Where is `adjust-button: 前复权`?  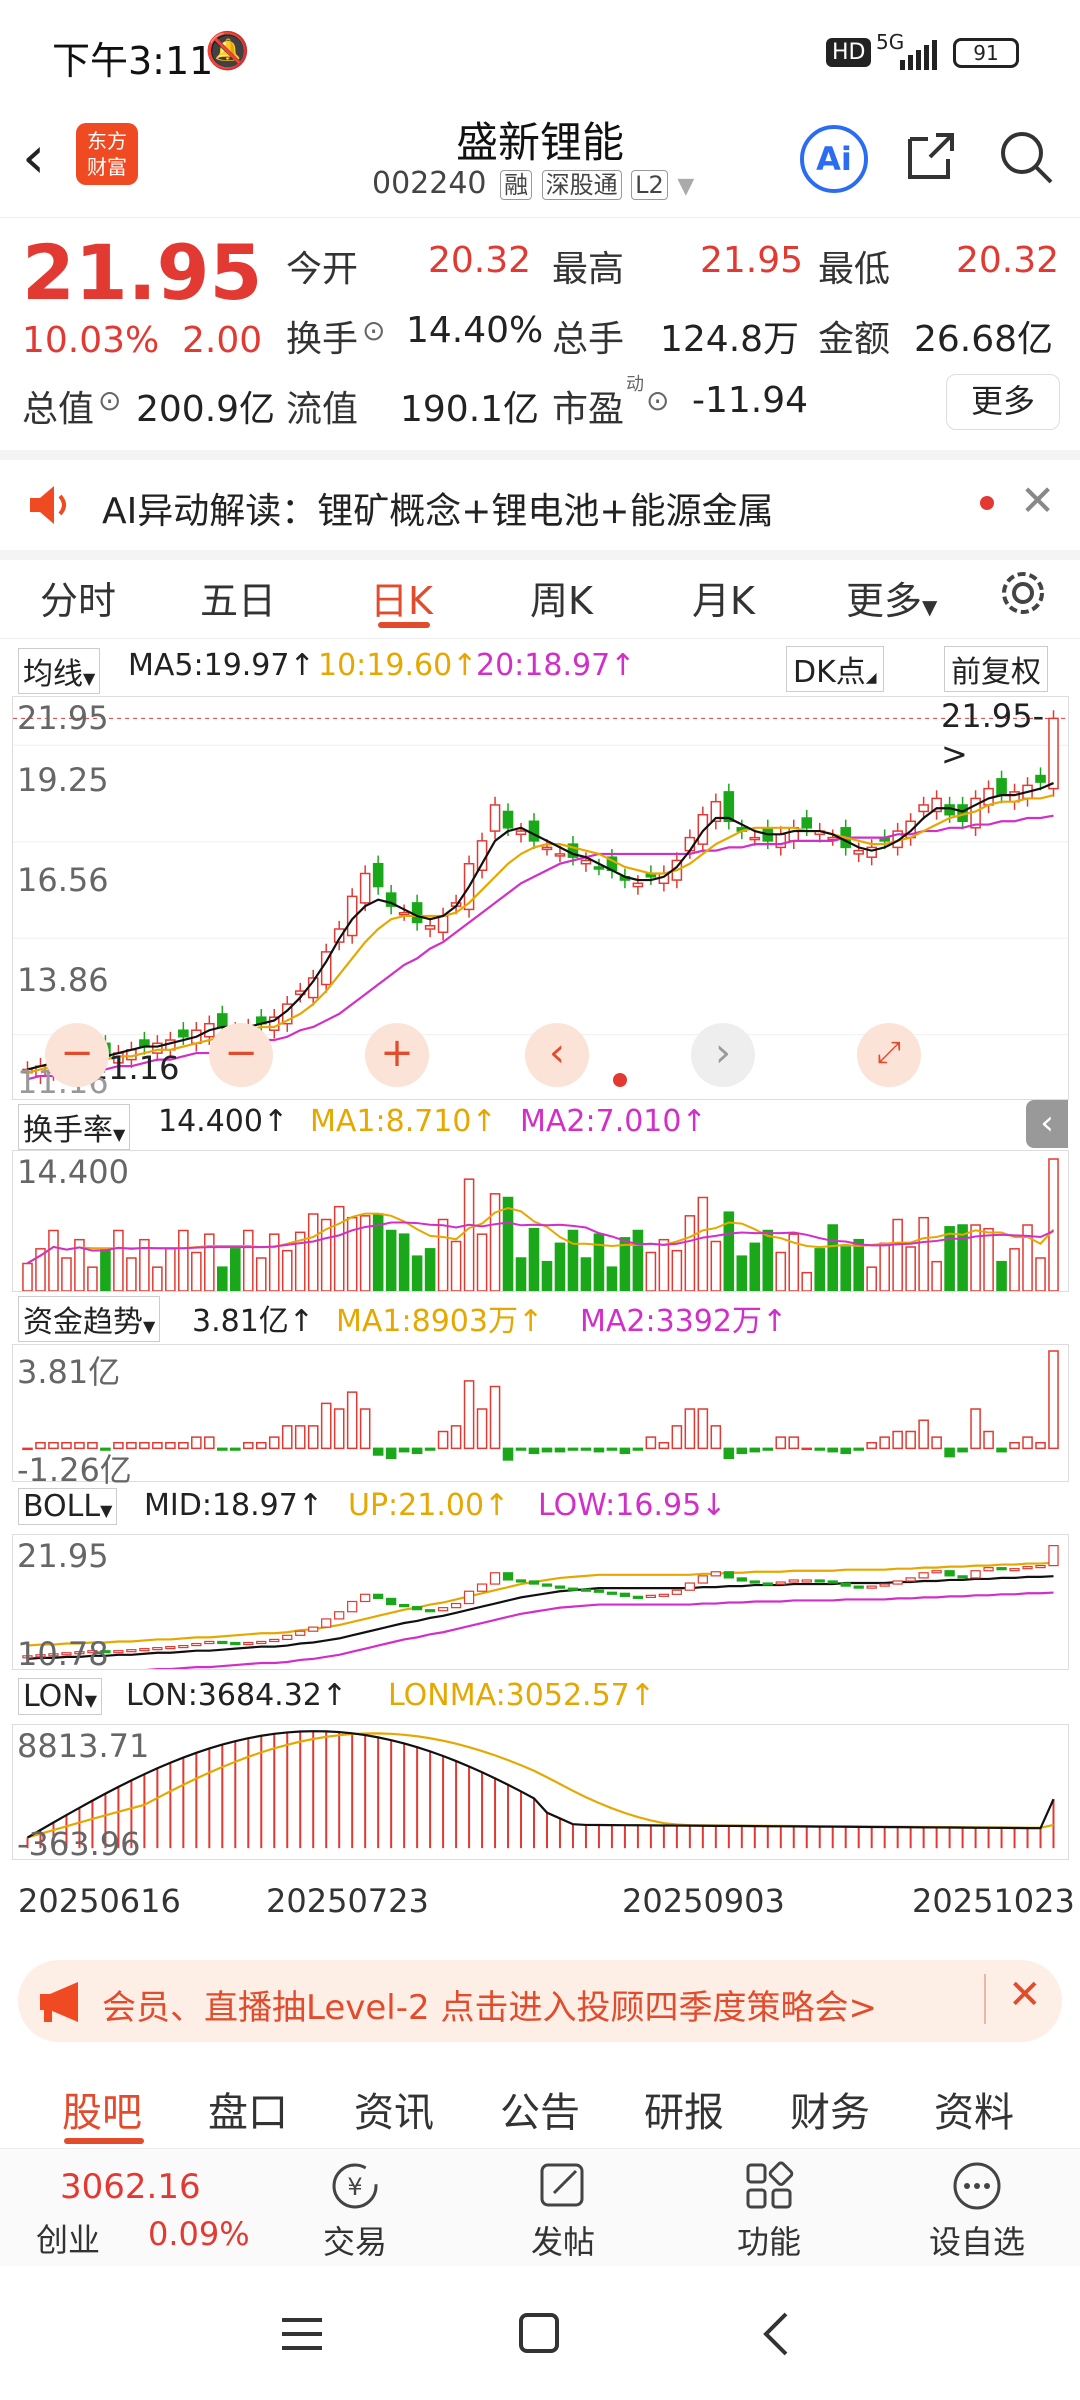 adjust-button: 前复权 is located at coordinates (996, 669).